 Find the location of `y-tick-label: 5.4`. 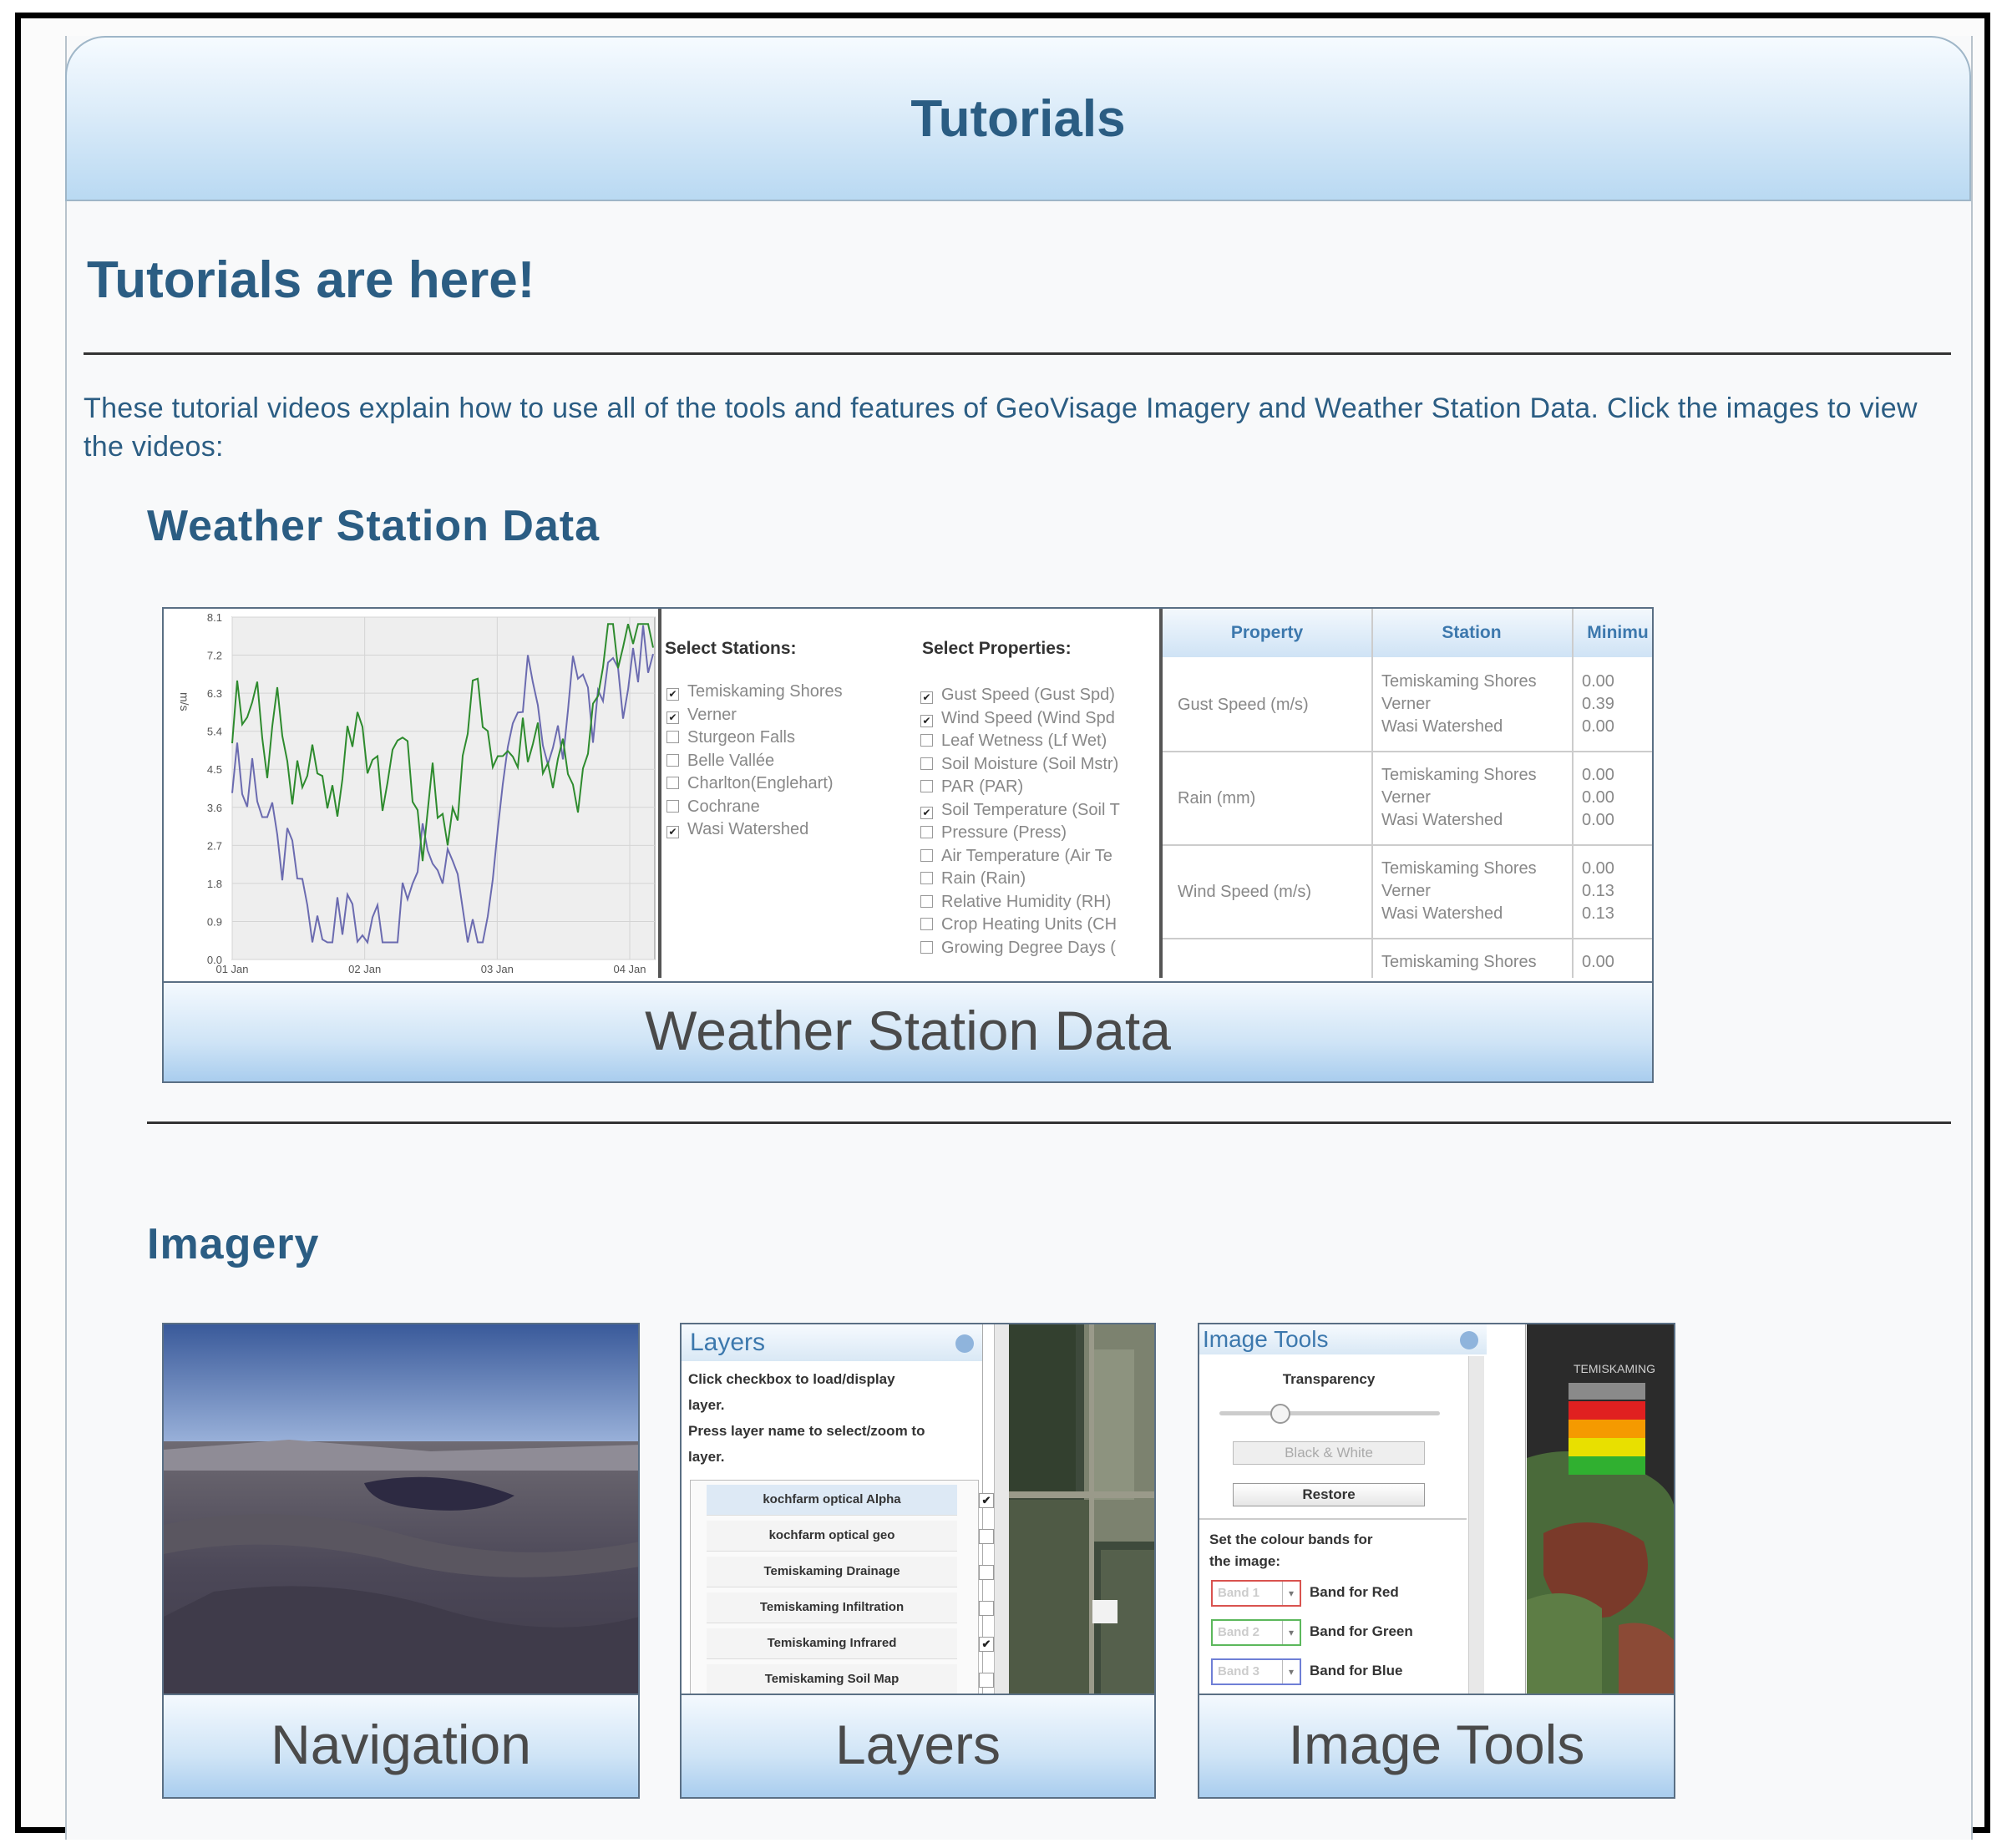

y-tick-label: 5.4 is located at coordinates (215, 732).